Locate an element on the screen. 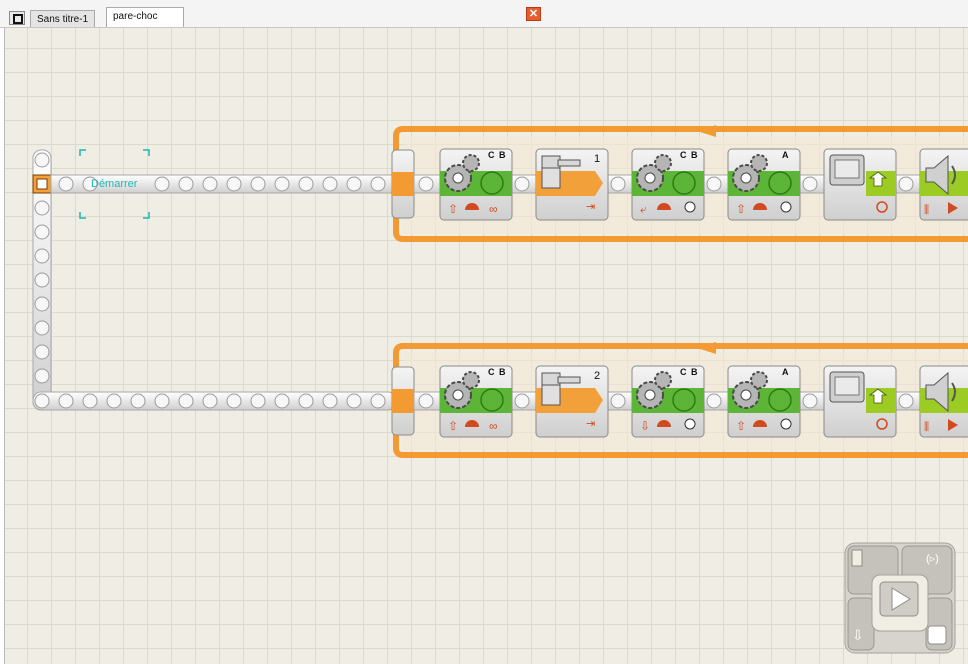 The image size is (968, 664). motor-ports-r2-2: C B is located at coordinates (689, 372).